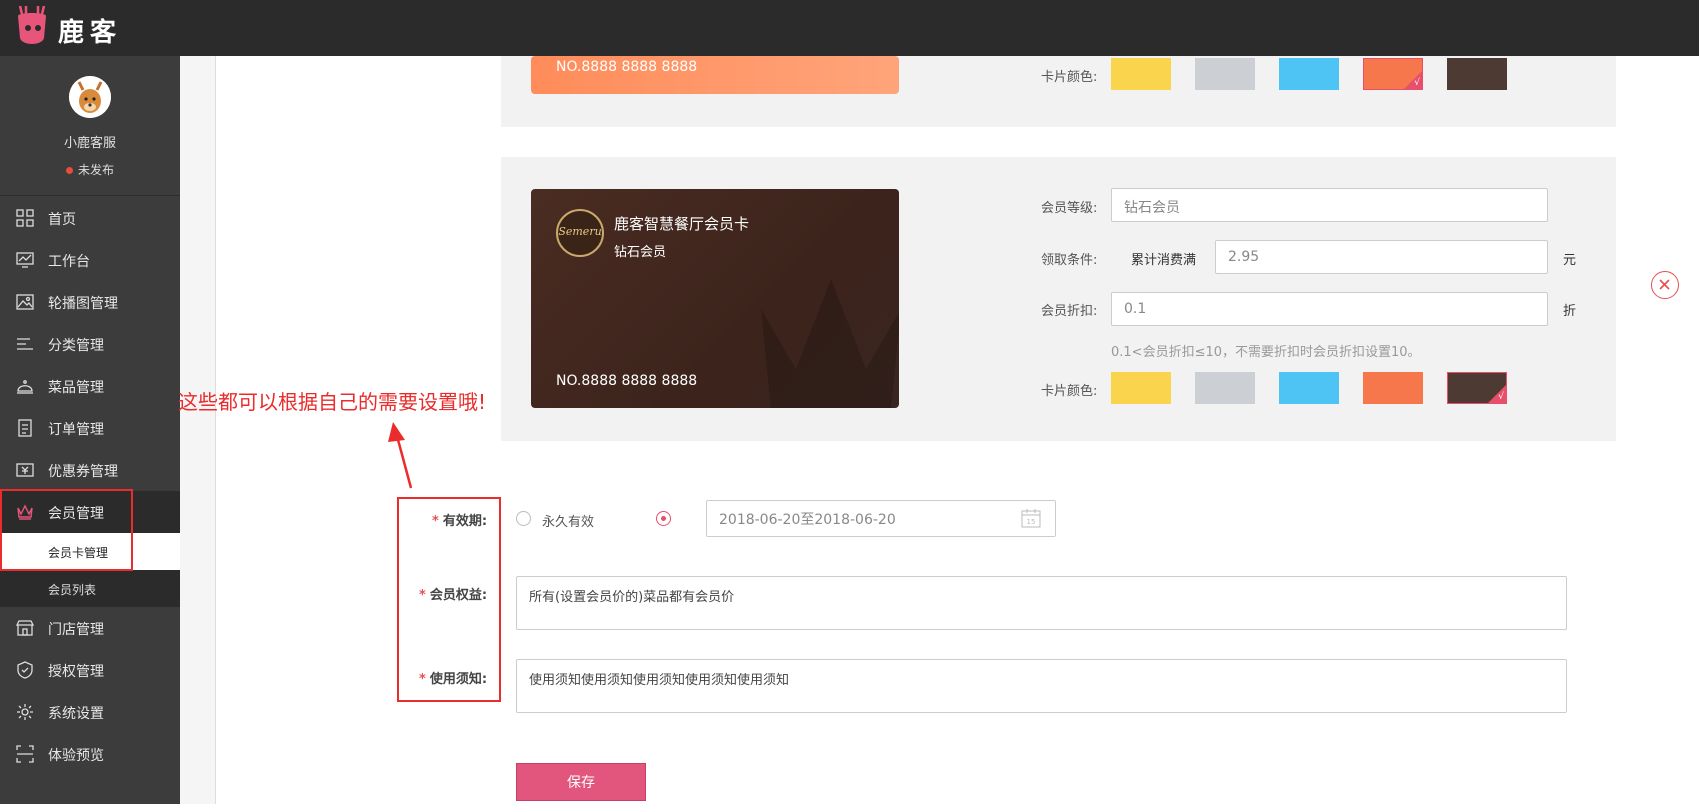  What do you see at coordinates (1164, 260) in the screenshot?
I see `condition-type: 累计消费满` at bounding box center [1164, 260].